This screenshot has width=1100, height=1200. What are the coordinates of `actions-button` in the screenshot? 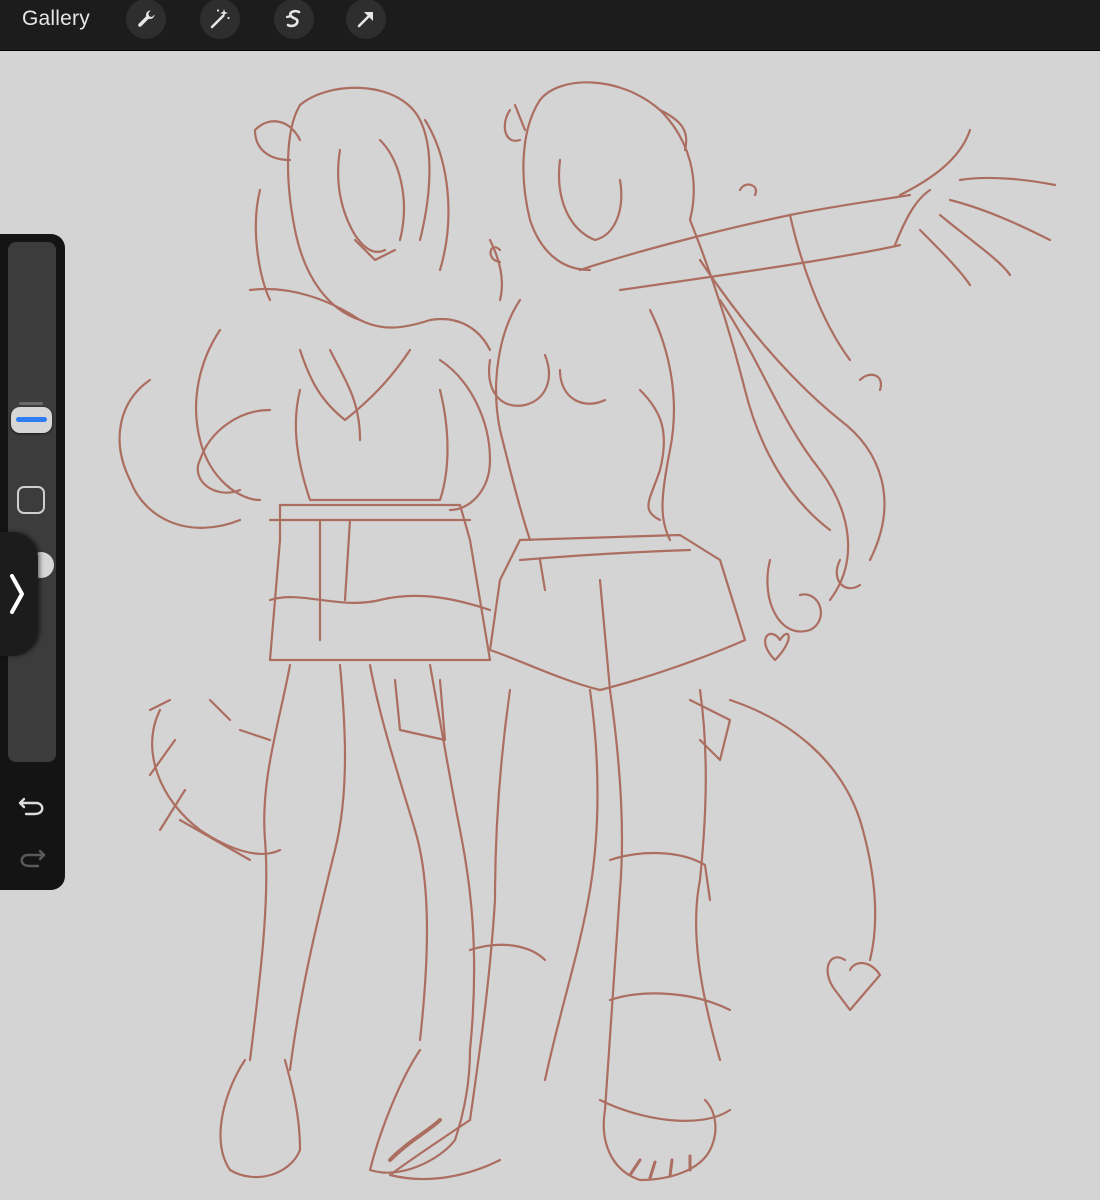 It's located at (146, 19).